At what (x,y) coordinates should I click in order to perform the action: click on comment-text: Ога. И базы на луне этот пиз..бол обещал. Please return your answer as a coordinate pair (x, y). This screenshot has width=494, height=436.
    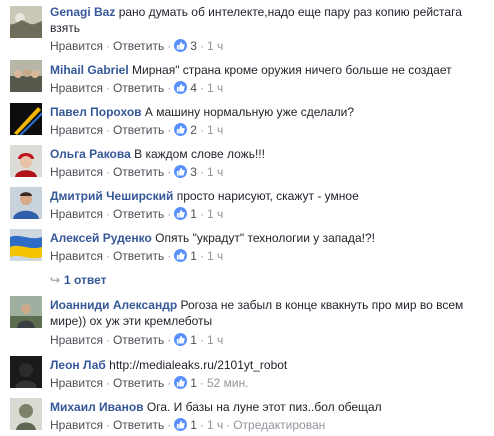
    Looking at the image, I should click on (264, 407).